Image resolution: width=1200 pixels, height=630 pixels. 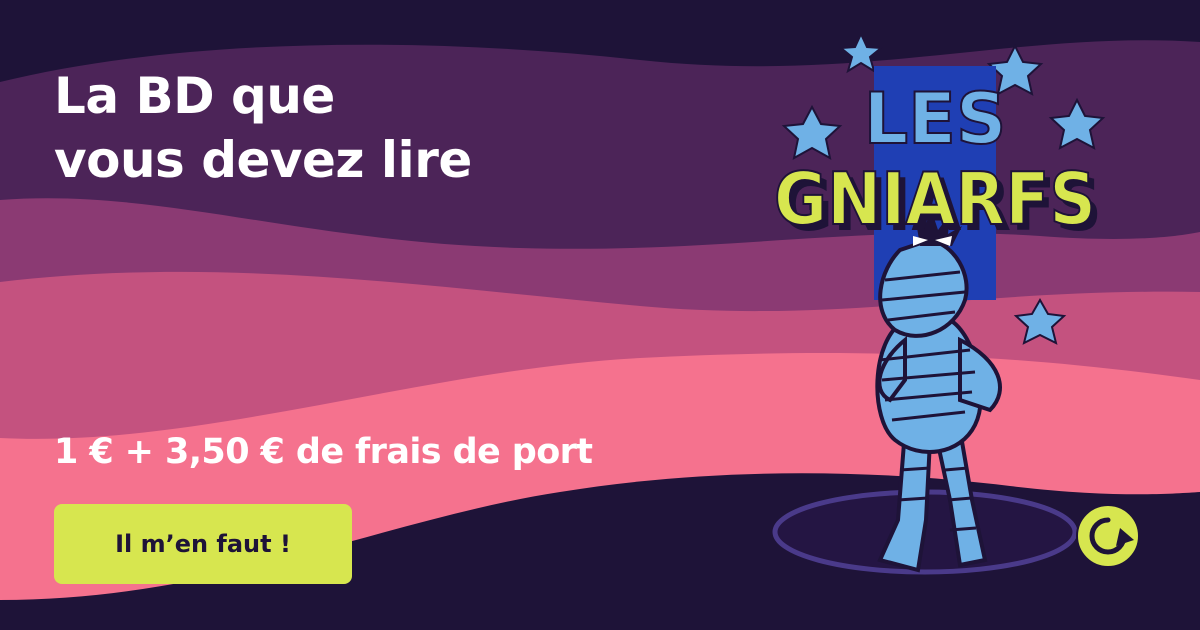 I want to click on order-button: Il m’en faut !, so click(x=203, y=544).